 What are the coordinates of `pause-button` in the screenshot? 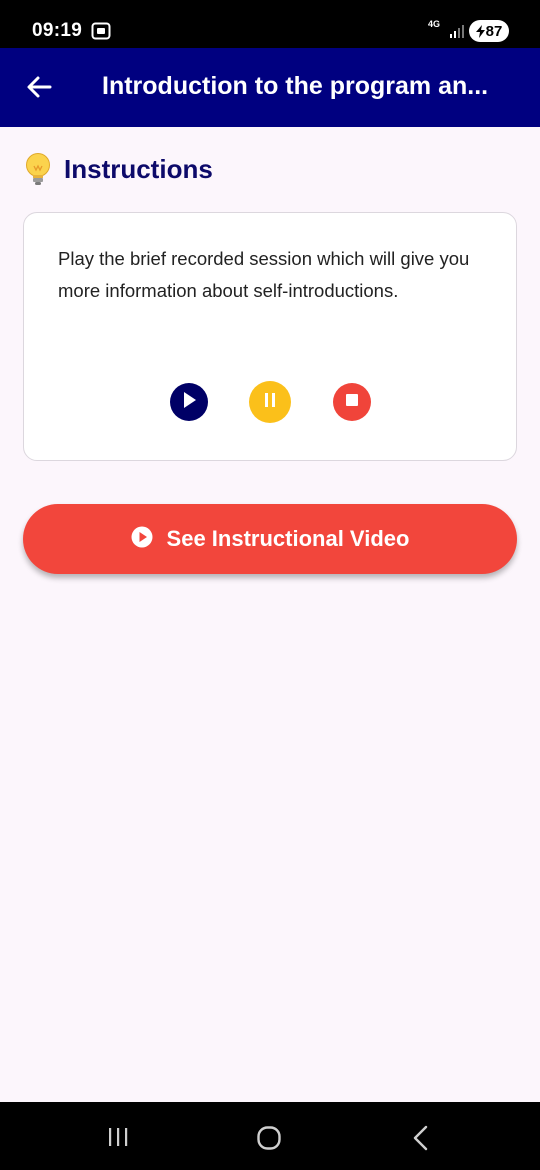 It's located at (270, 402).